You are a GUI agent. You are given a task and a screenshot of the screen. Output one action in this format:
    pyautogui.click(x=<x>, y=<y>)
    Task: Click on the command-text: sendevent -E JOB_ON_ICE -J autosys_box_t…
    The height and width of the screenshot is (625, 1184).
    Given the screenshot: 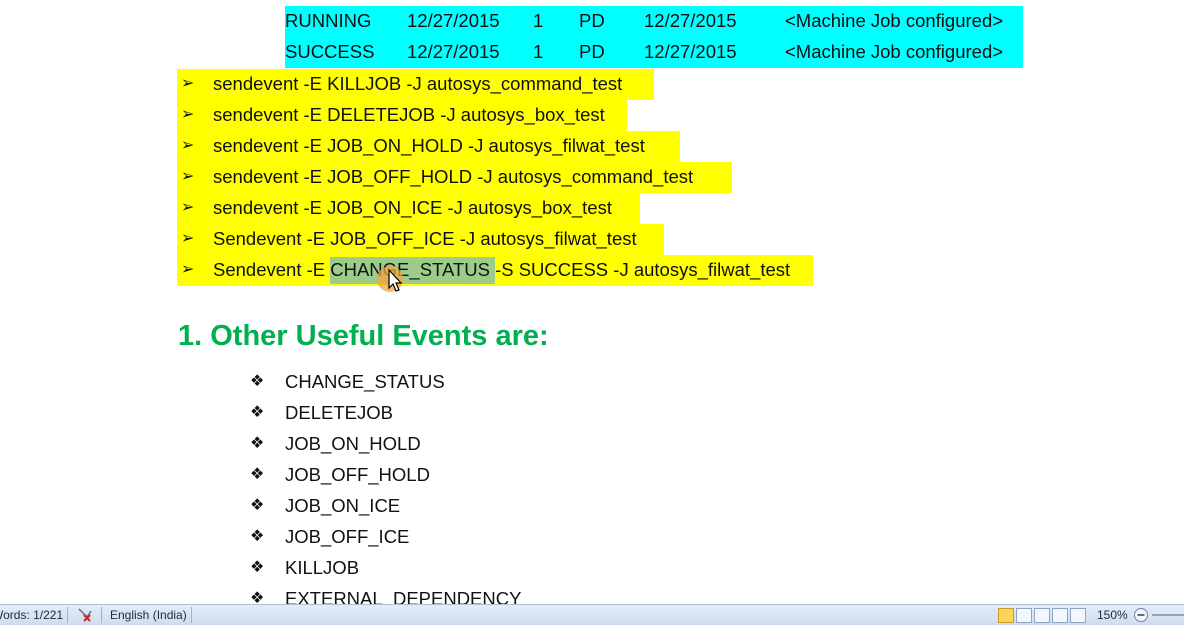 What is the action you would take?
    pyautogui.click(x=412, y=207)
    